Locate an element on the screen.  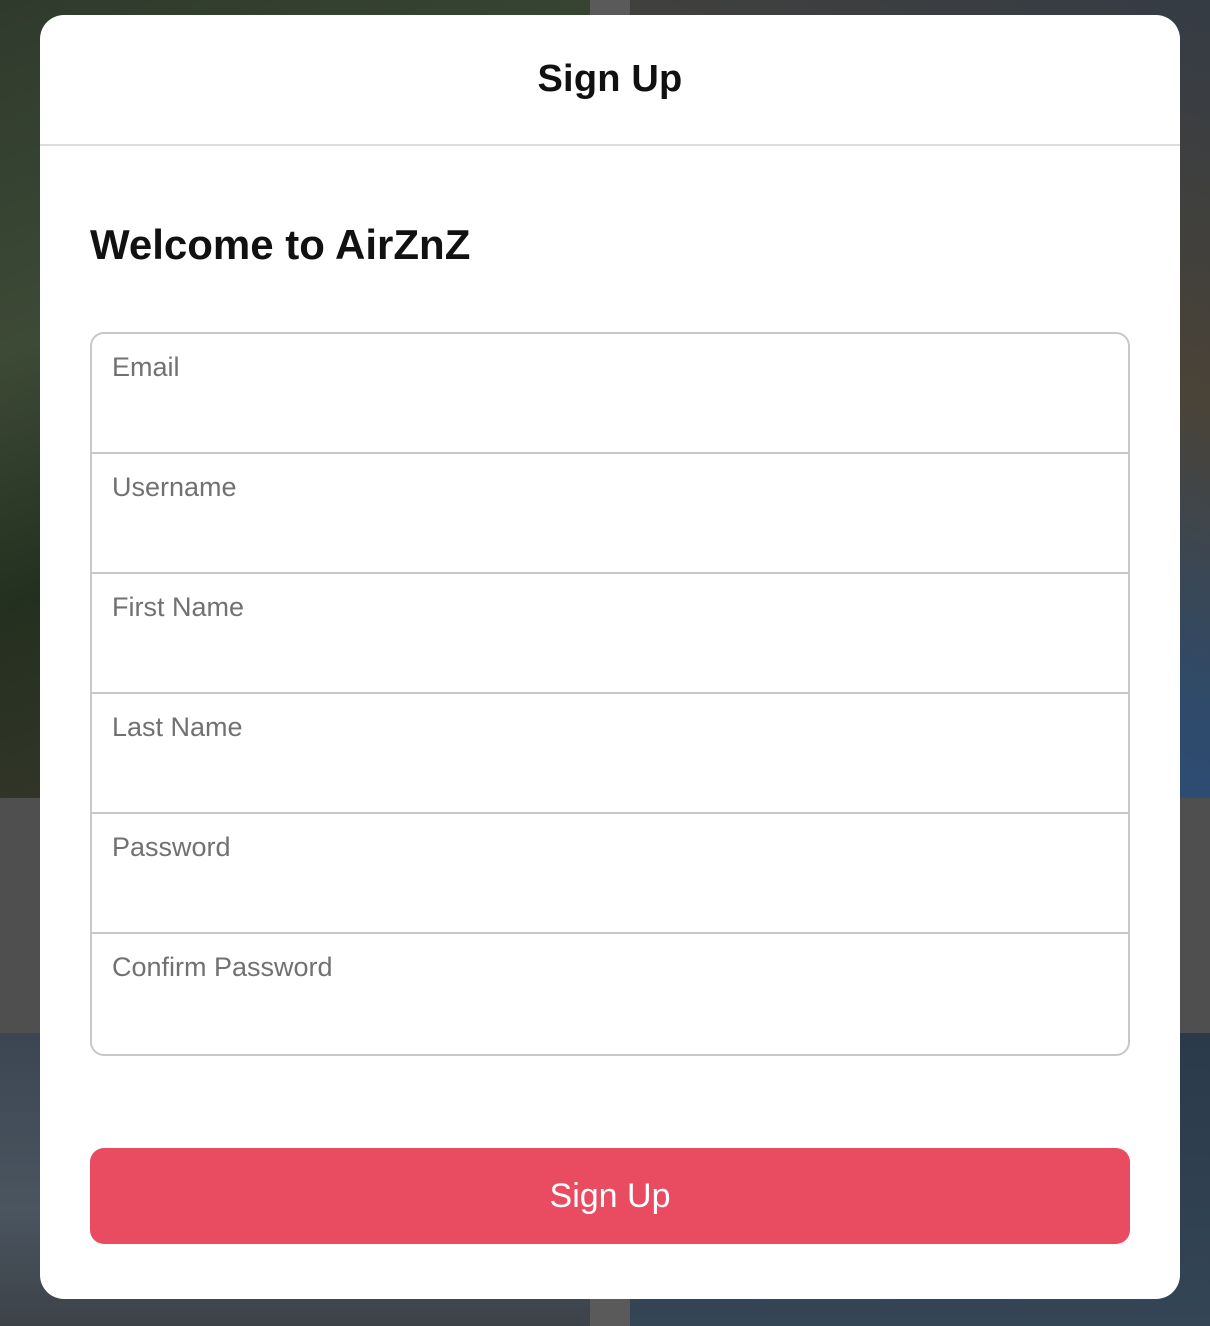
last-name-field: Last Name is located at coordinates (610, 754).